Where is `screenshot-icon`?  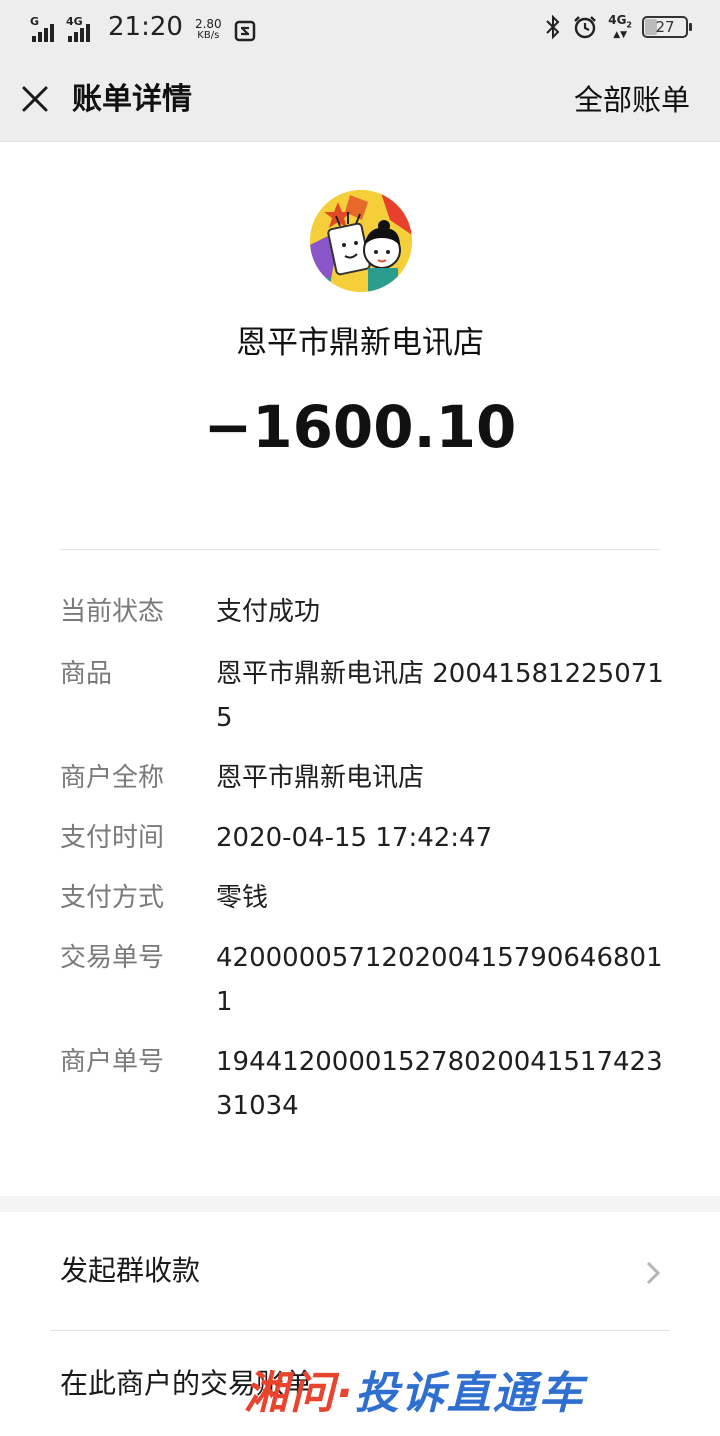 screenshot-icon is located at coordinates (244, 31).